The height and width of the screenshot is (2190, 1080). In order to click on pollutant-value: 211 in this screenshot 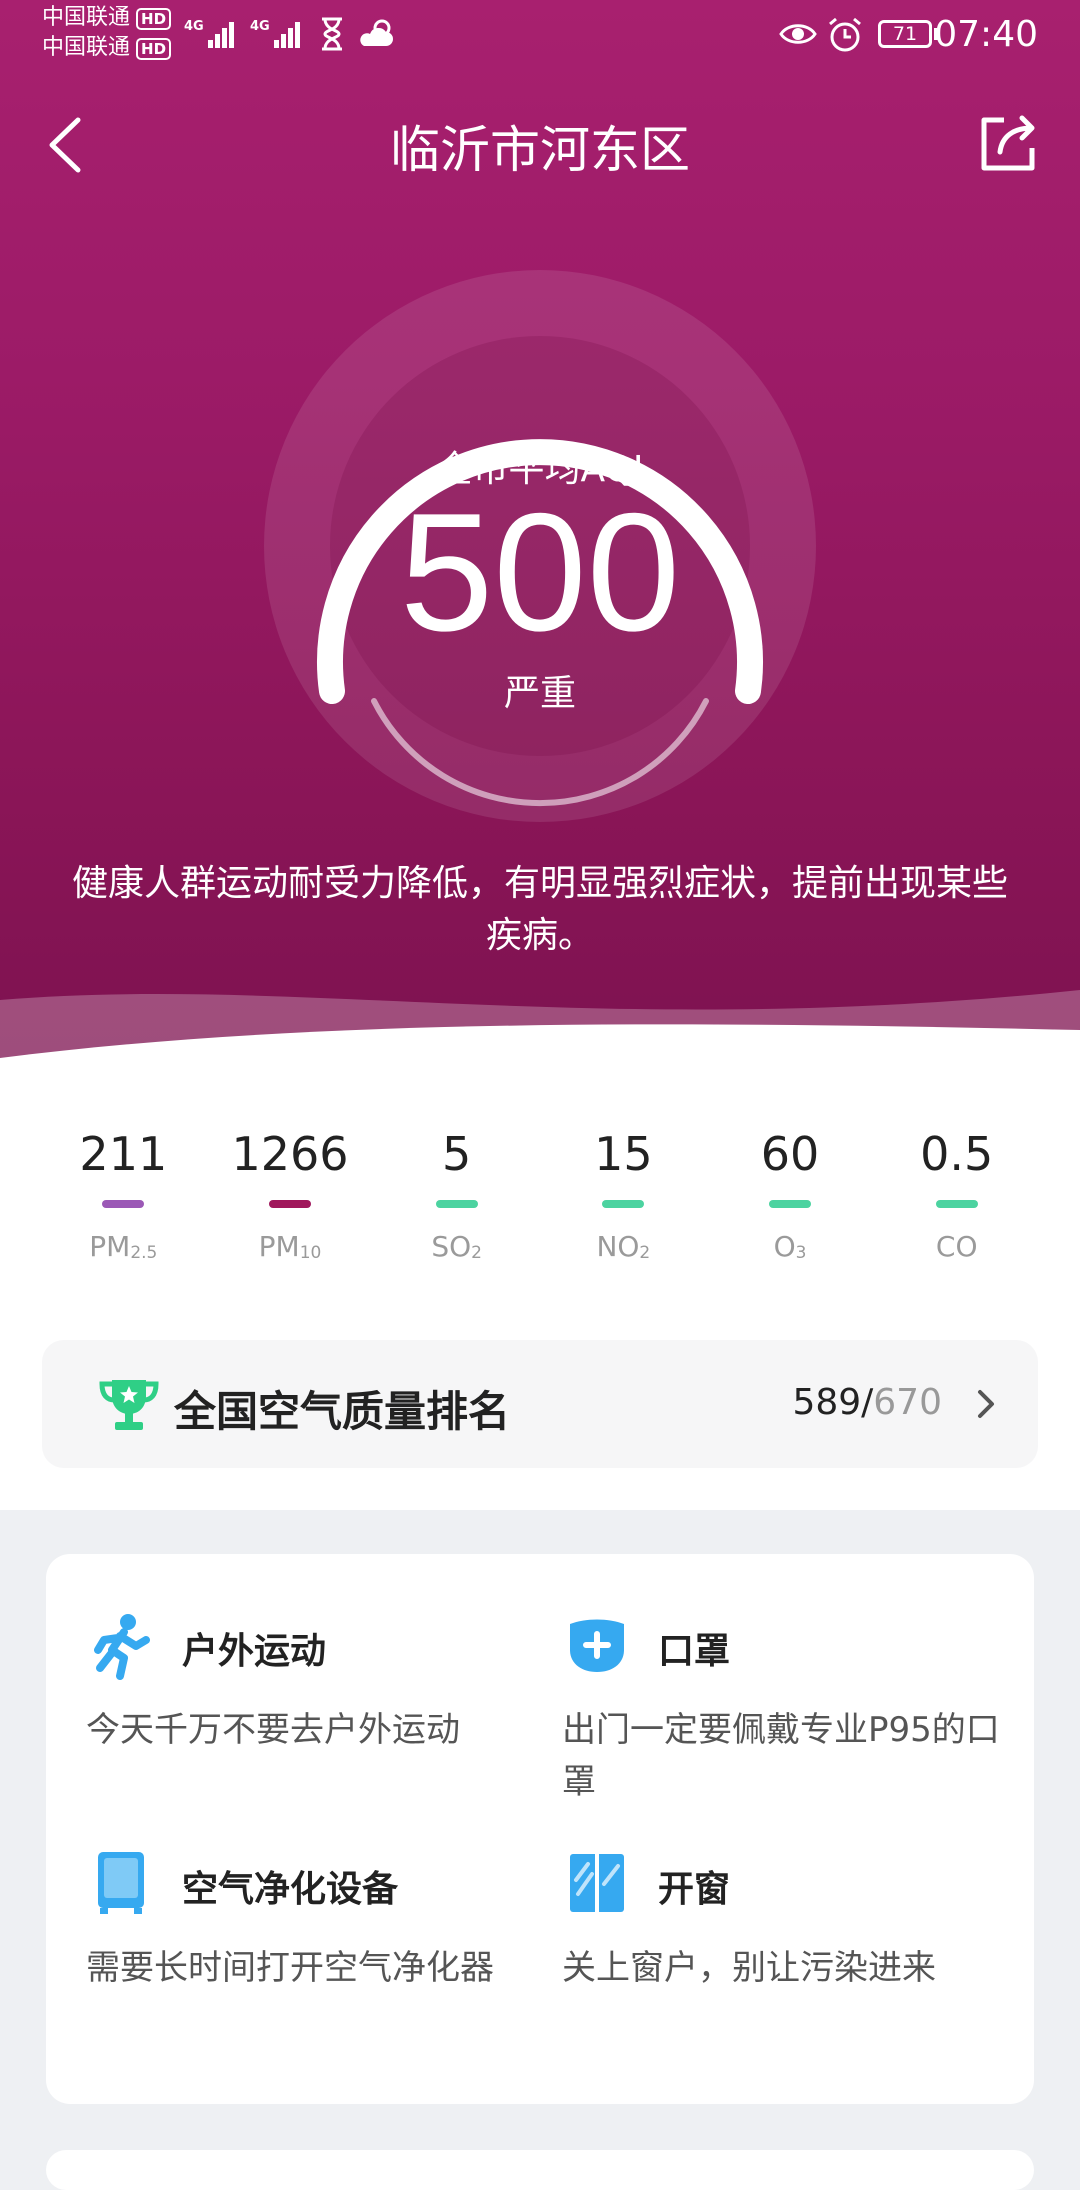, I will do `click(123, 1154)`.